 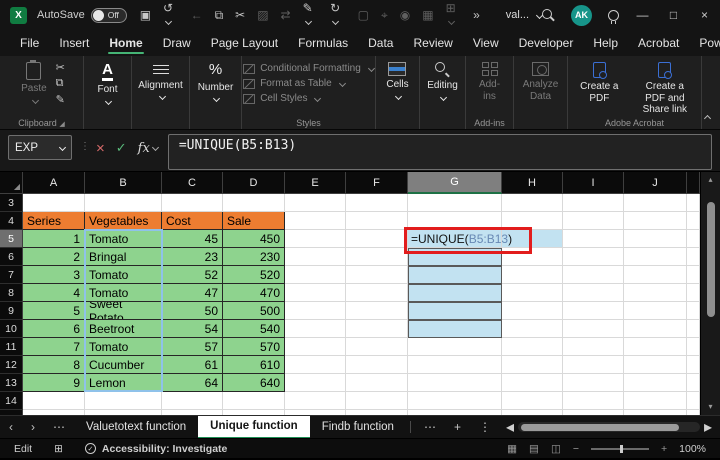 What do you see at coordinates (54, 293) in the screenshot?
I see `cell: 4` at bounding box center [54, 293].